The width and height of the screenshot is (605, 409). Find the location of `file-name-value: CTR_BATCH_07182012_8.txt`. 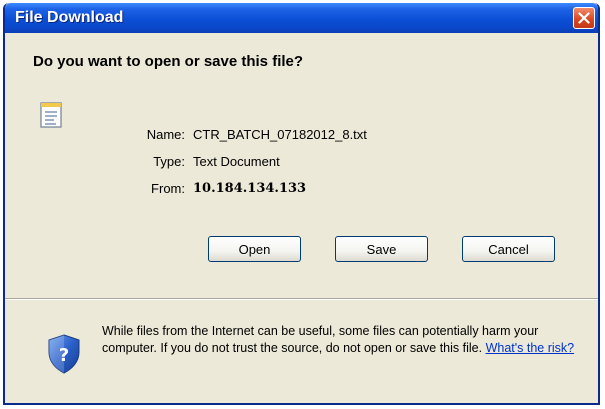

file-name-value: CTR_BATCH_07182012_8.txt is located at coordinates (280, 134).